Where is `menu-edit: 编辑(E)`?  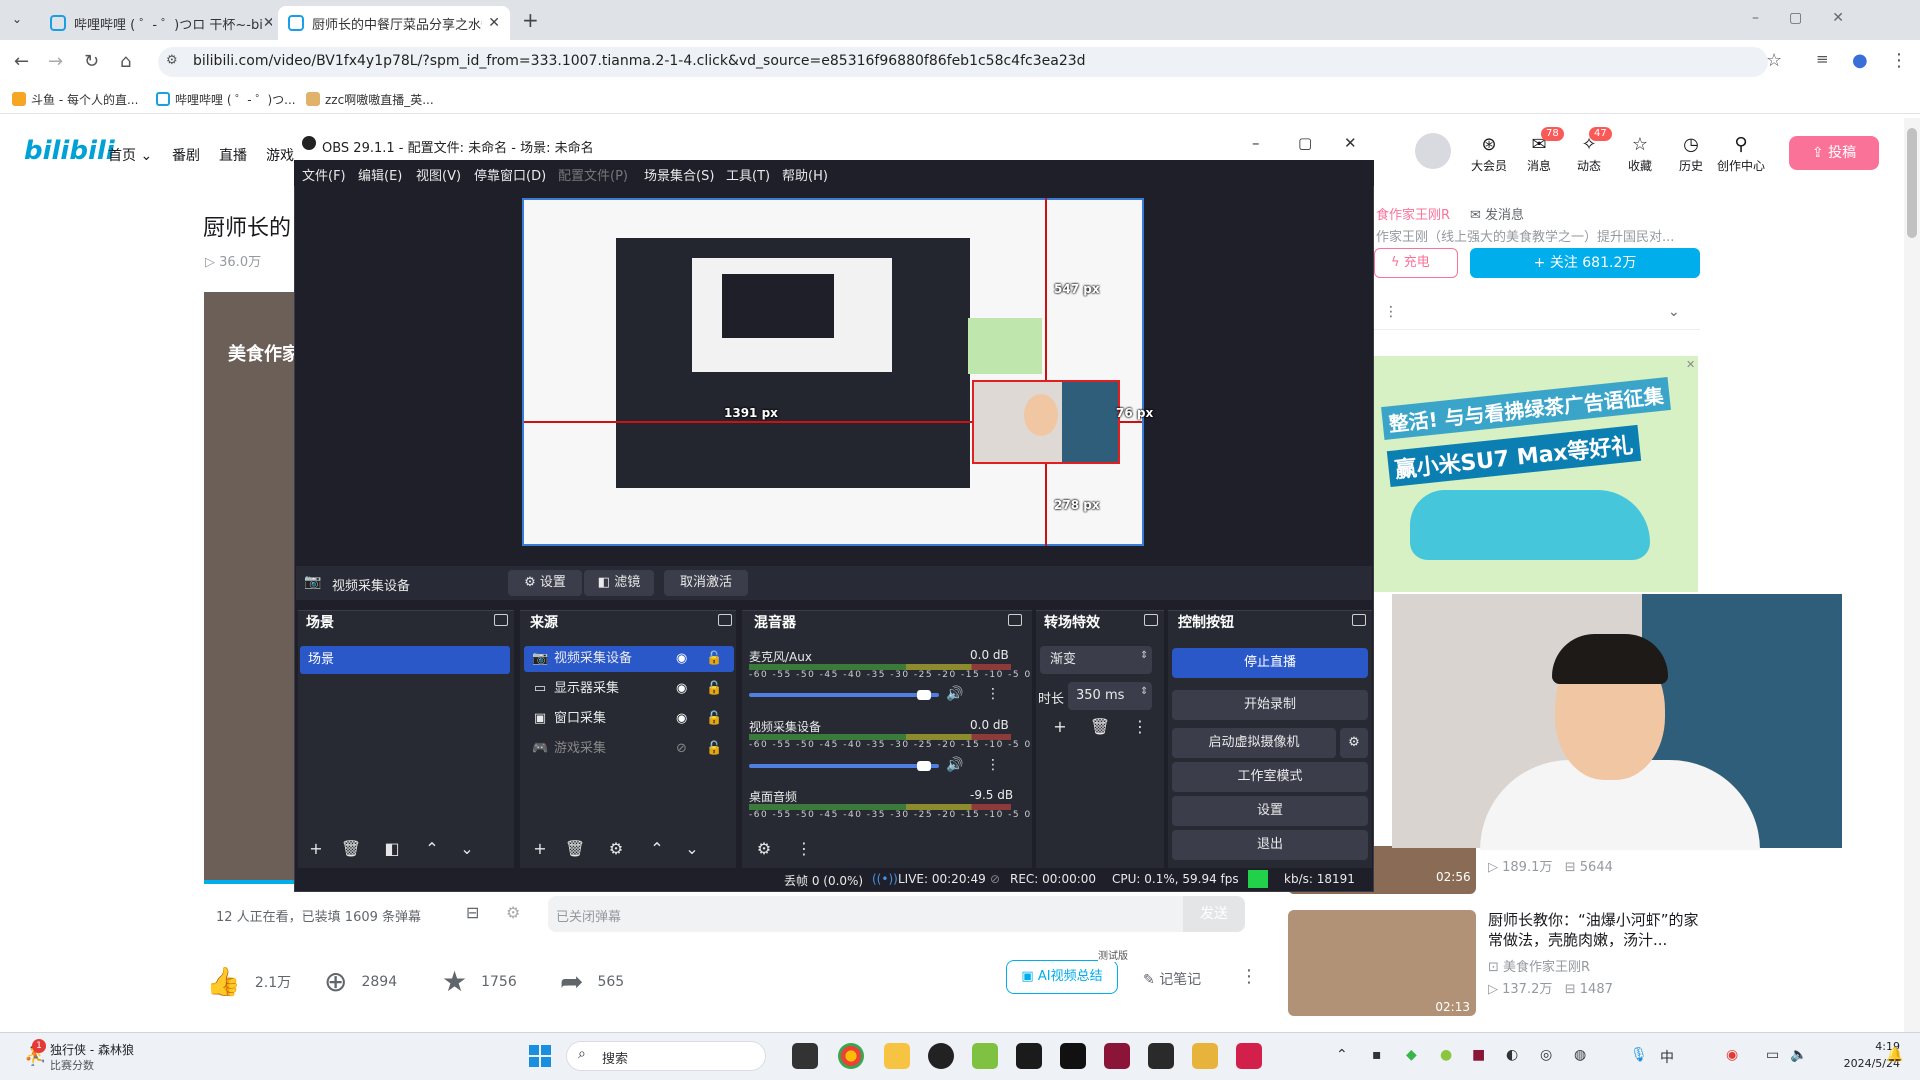
menu-edit: 编辑(E) is located at coordinates (380, 174).